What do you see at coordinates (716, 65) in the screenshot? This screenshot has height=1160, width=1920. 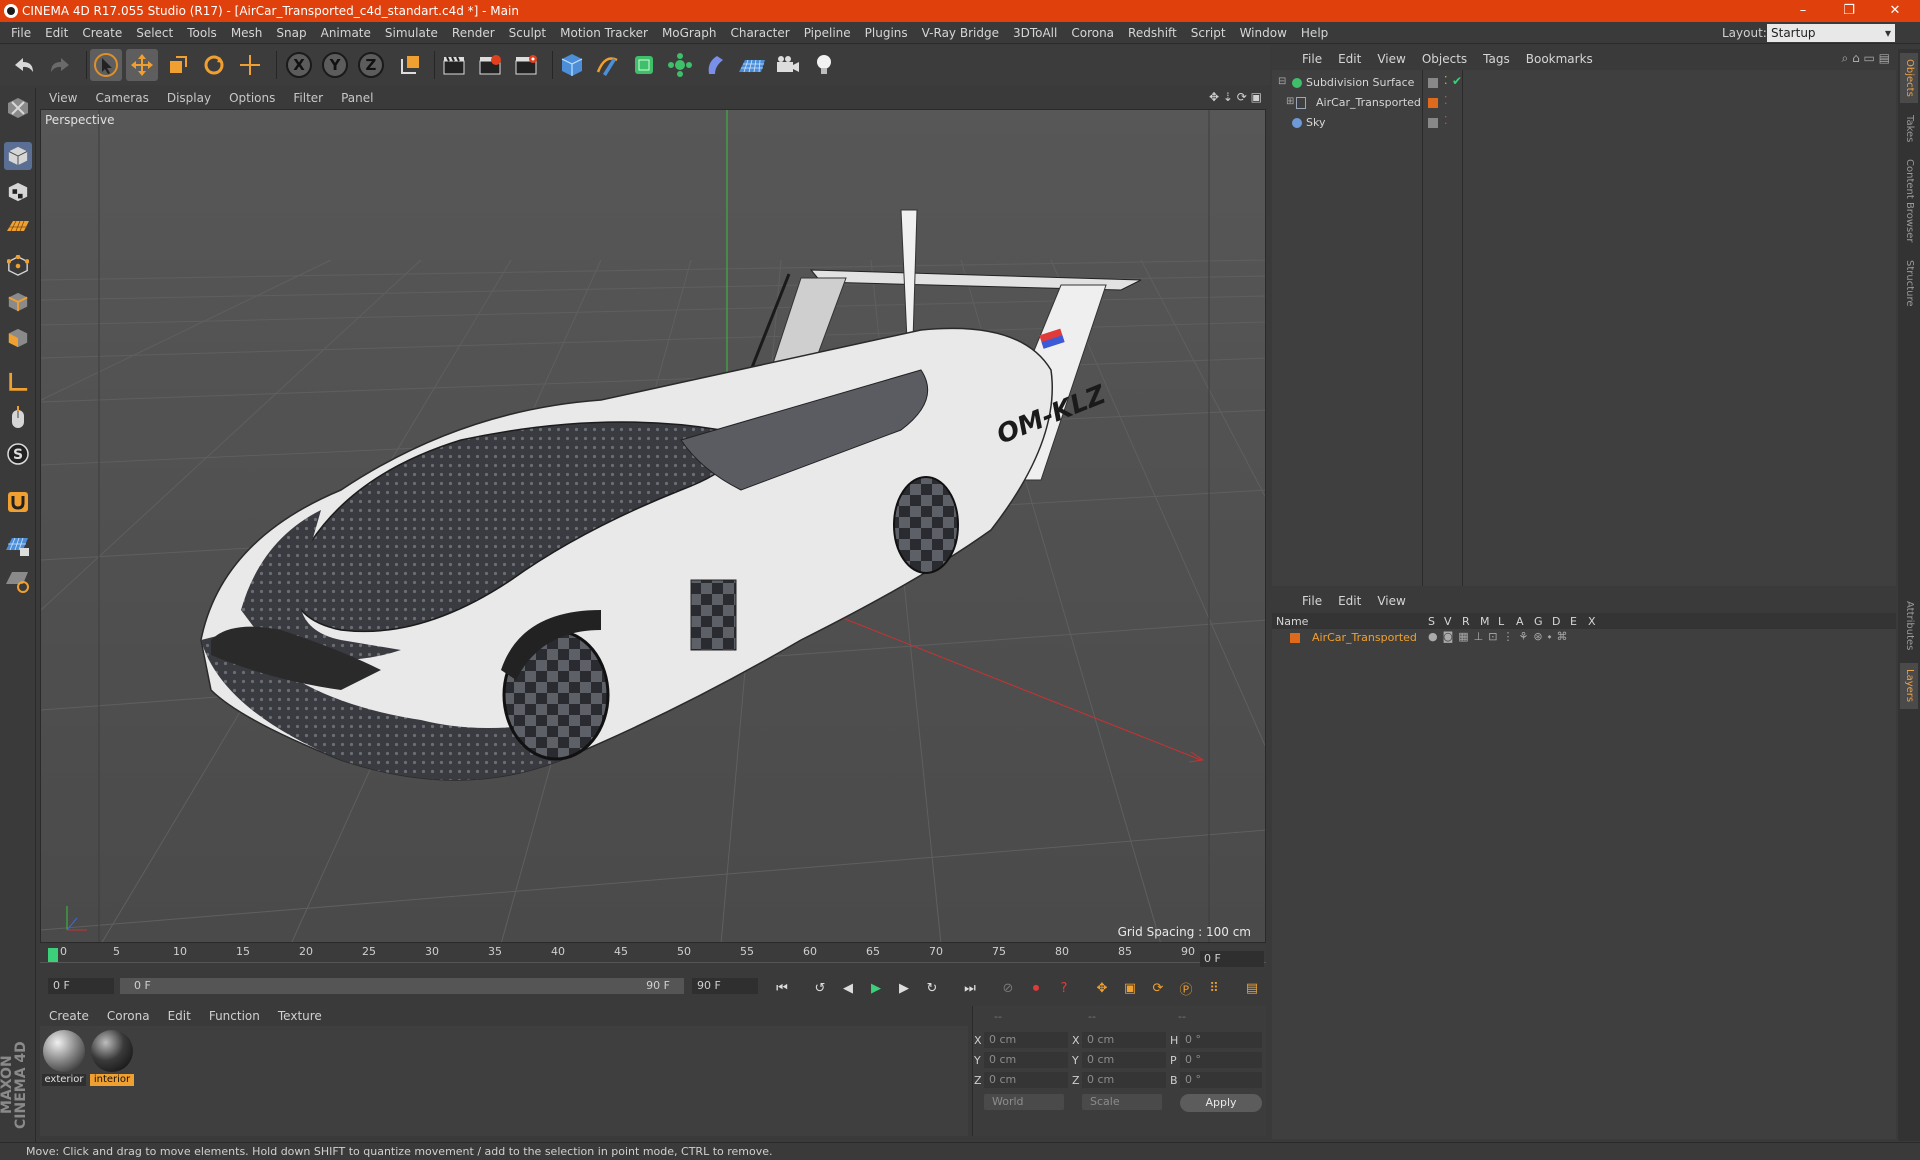 I see `add-deformer-button` at bounding box center [716, 65].